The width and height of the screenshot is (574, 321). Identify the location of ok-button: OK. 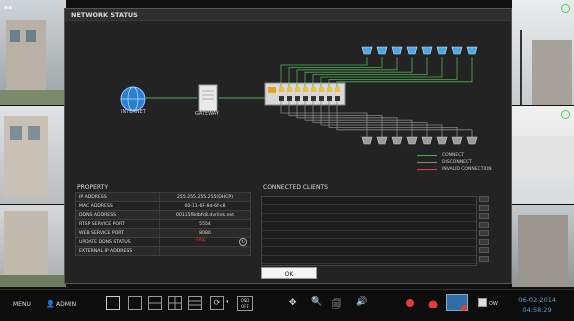
(289, 273).